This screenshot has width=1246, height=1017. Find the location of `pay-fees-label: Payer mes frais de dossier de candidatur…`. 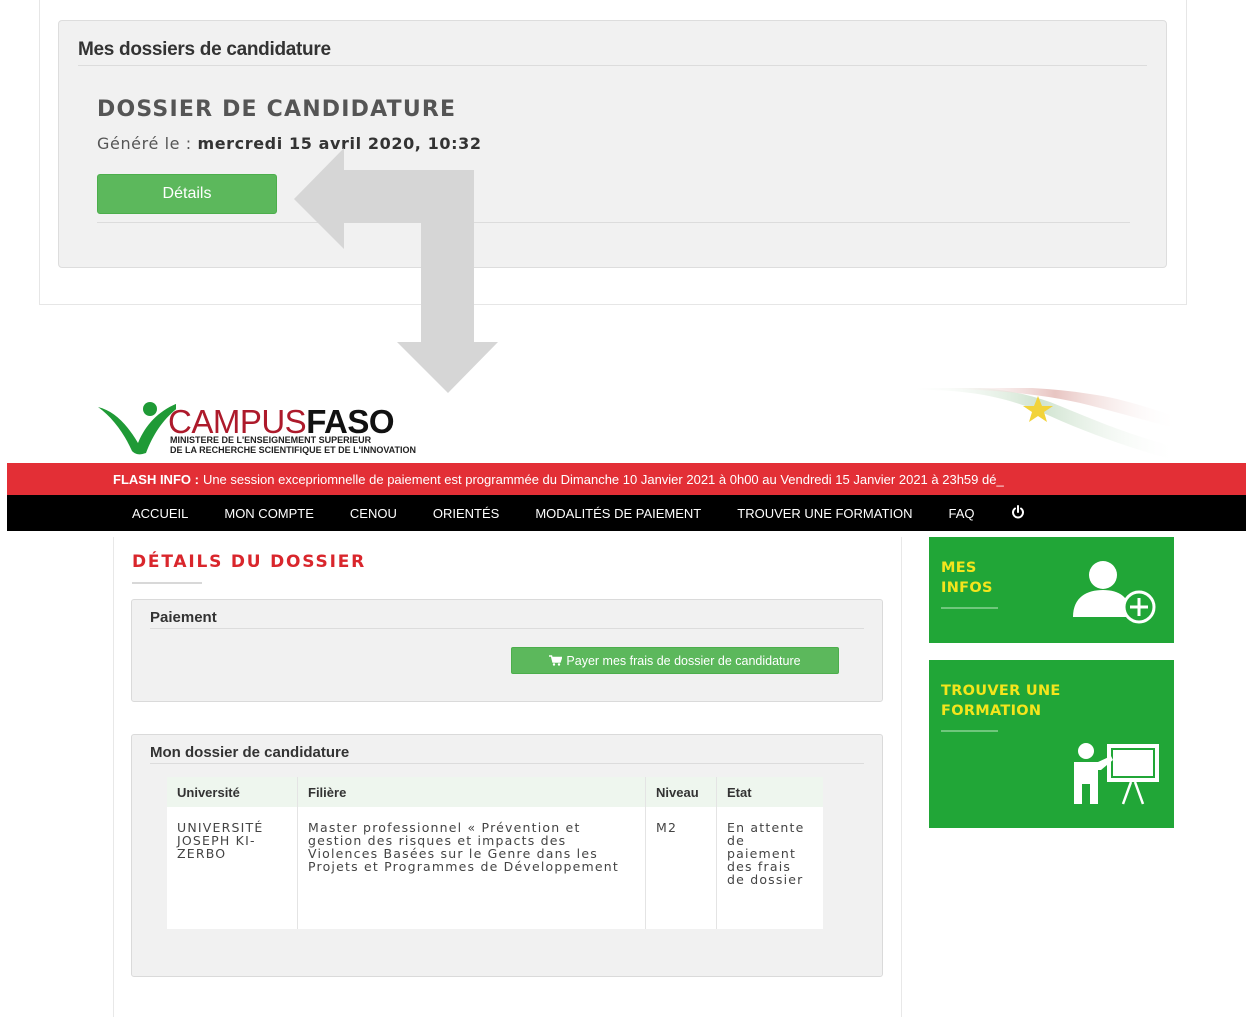

pay-fees-label: Payer mes frais de dossier de candidatur… is located at coordinates (683, 660).